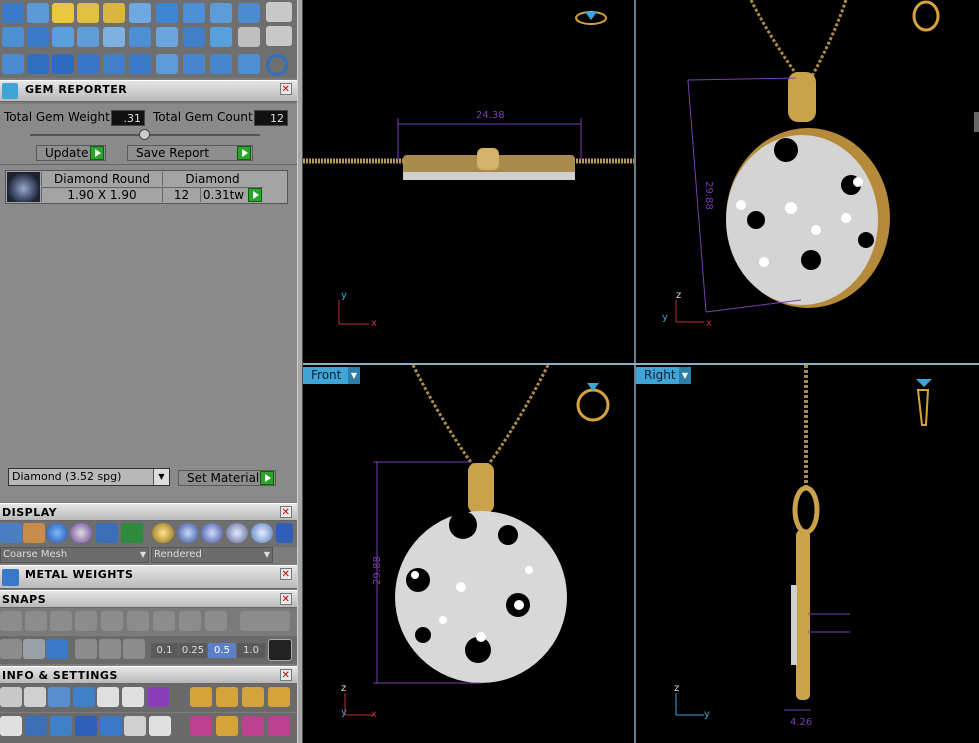  What do you see at coordinates (89, 477) in the screenshot?
I see `material-select: Diamond (3.52 spg) ▼` at bounding box center [89, 477].